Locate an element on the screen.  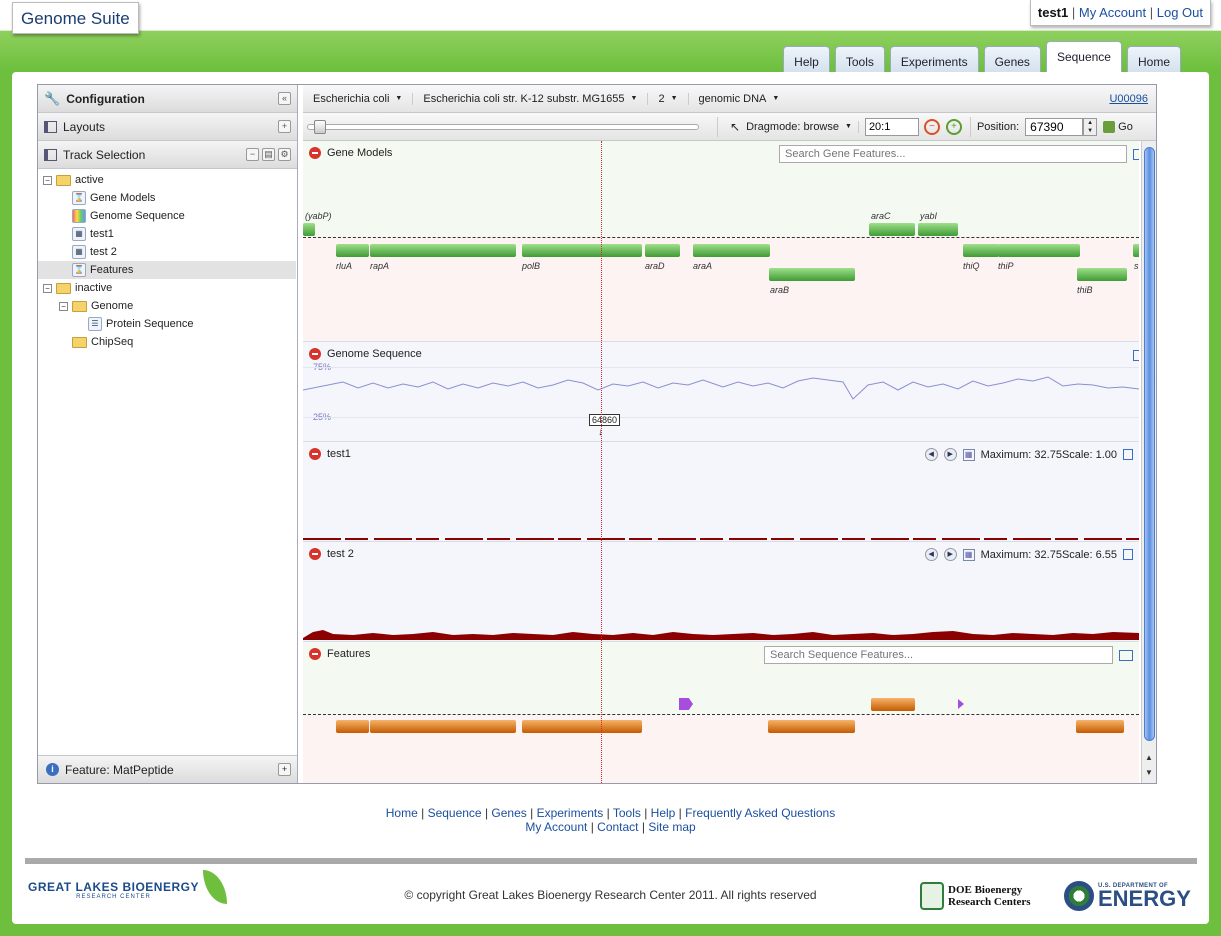
scrollbar-thumb is located at coordinates (1149, 444).